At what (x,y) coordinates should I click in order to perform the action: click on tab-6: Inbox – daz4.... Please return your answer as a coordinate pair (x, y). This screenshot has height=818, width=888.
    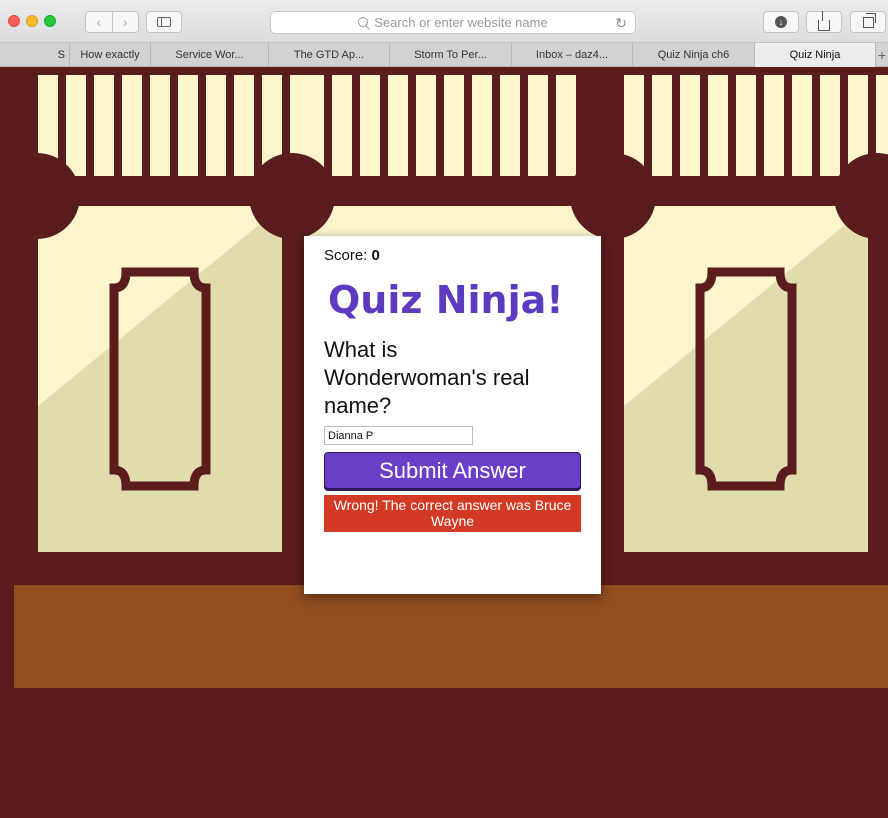
    Looking at the image, I should click on (572, 55).